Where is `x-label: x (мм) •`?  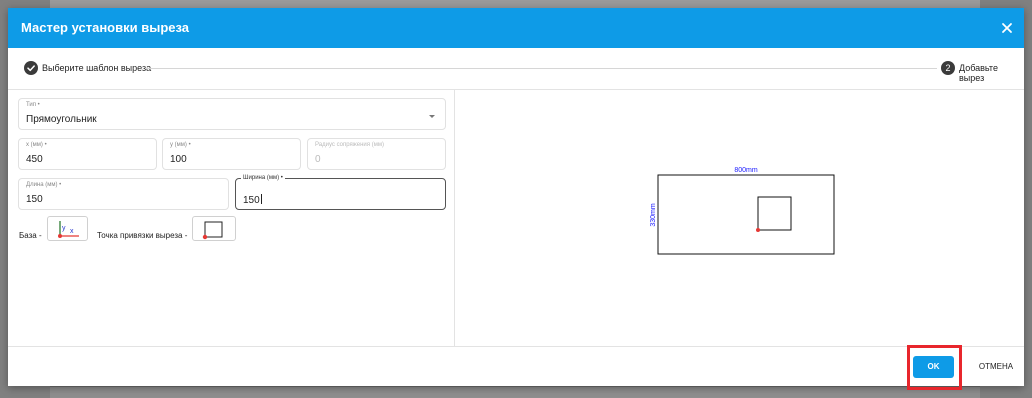
x-label: x (мм) • is located at coordinates (36, 145).